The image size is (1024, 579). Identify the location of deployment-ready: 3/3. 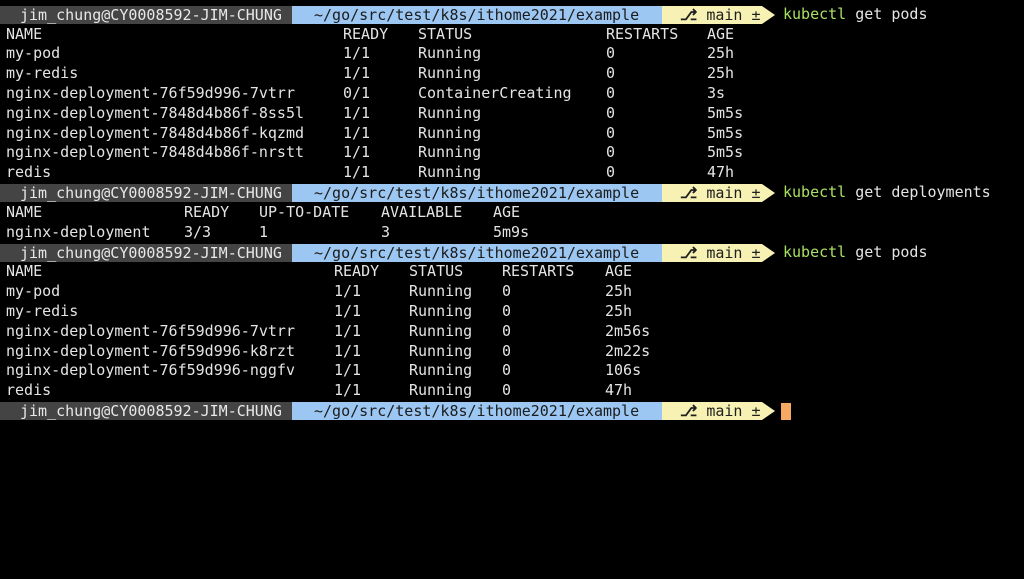
(198, 231).